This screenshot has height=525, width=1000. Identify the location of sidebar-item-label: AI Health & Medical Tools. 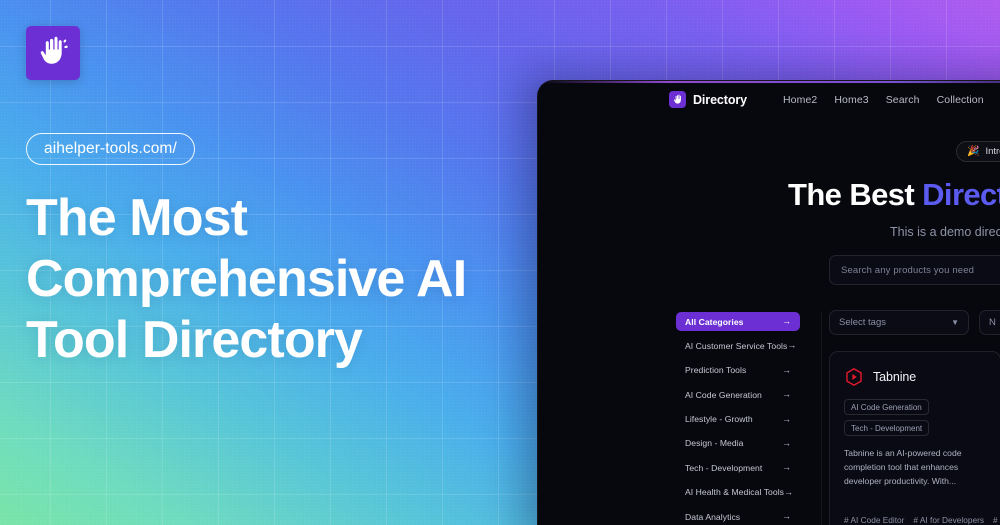
(735, 492).